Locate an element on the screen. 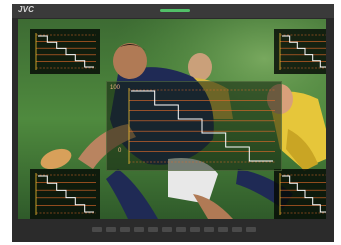  monitor-top-bezel: JVC is located at coordinates (173, 11).